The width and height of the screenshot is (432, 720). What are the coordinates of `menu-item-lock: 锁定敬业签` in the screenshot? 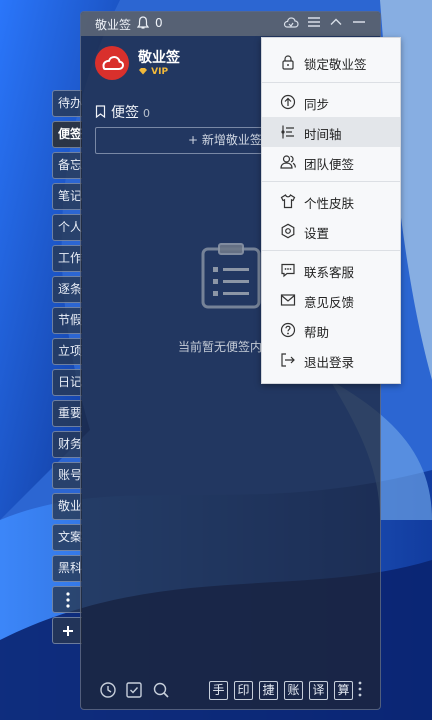 It's located at (331, 62).